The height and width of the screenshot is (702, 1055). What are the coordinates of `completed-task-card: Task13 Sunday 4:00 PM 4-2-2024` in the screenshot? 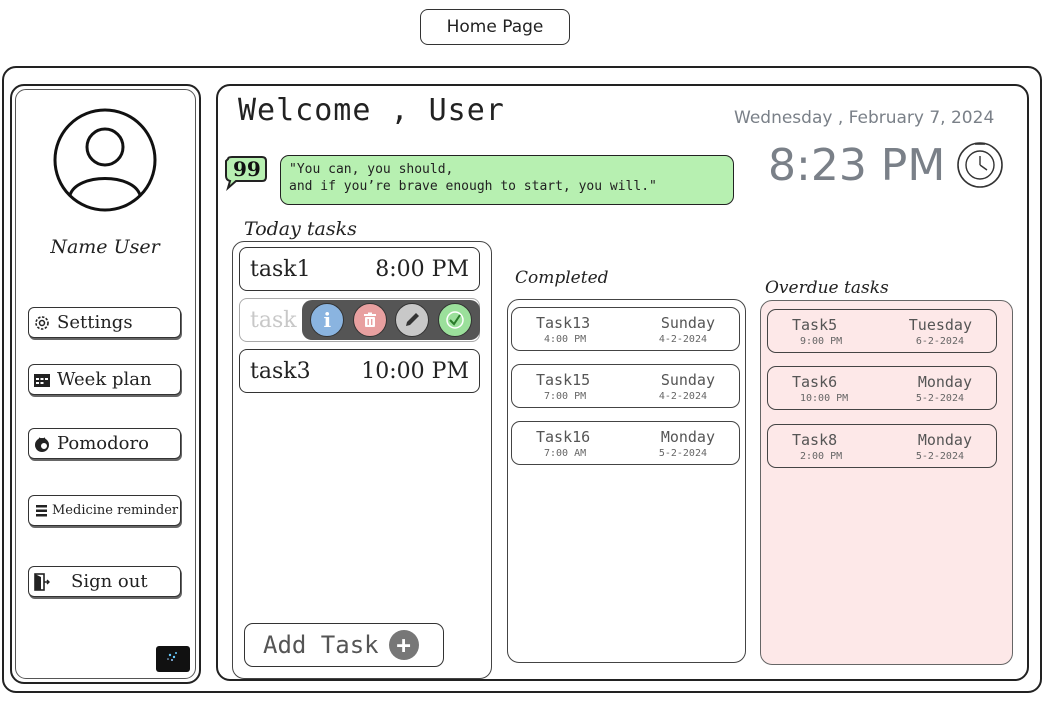 It's located at (625, 329).